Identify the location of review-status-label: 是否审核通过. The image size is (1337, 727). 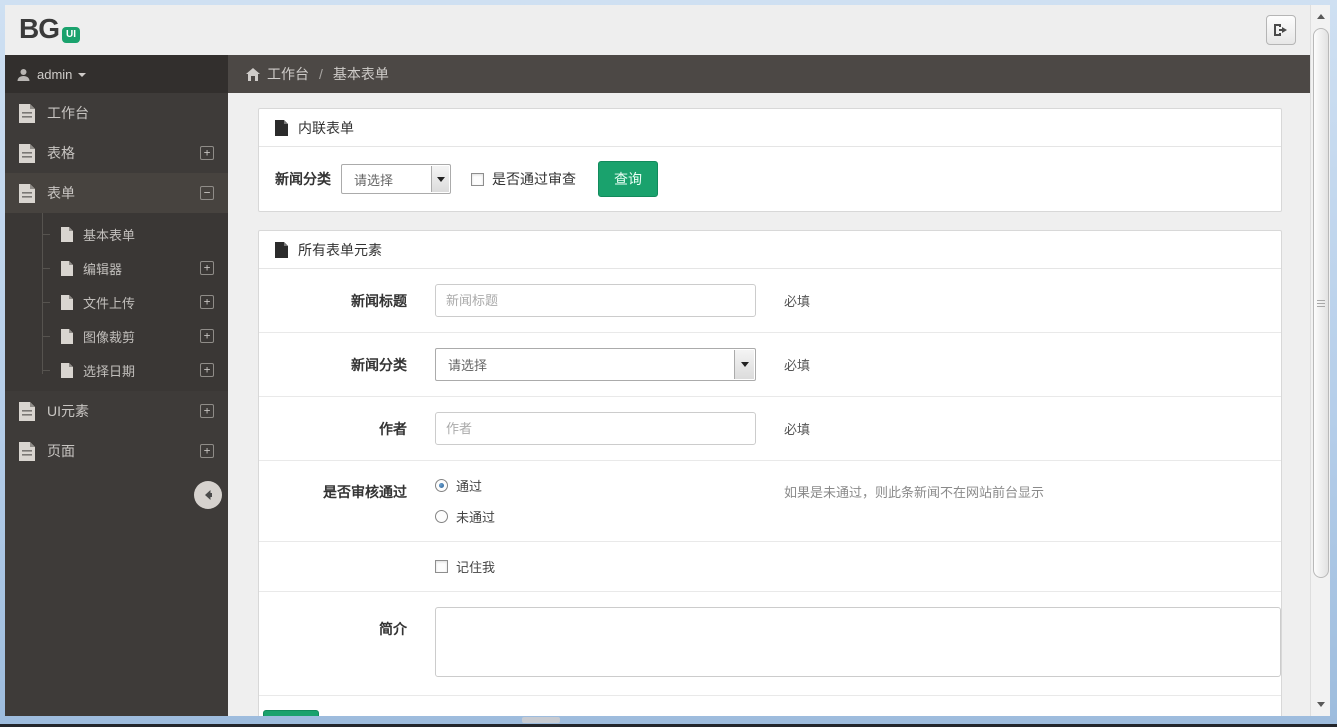
(365, 492).